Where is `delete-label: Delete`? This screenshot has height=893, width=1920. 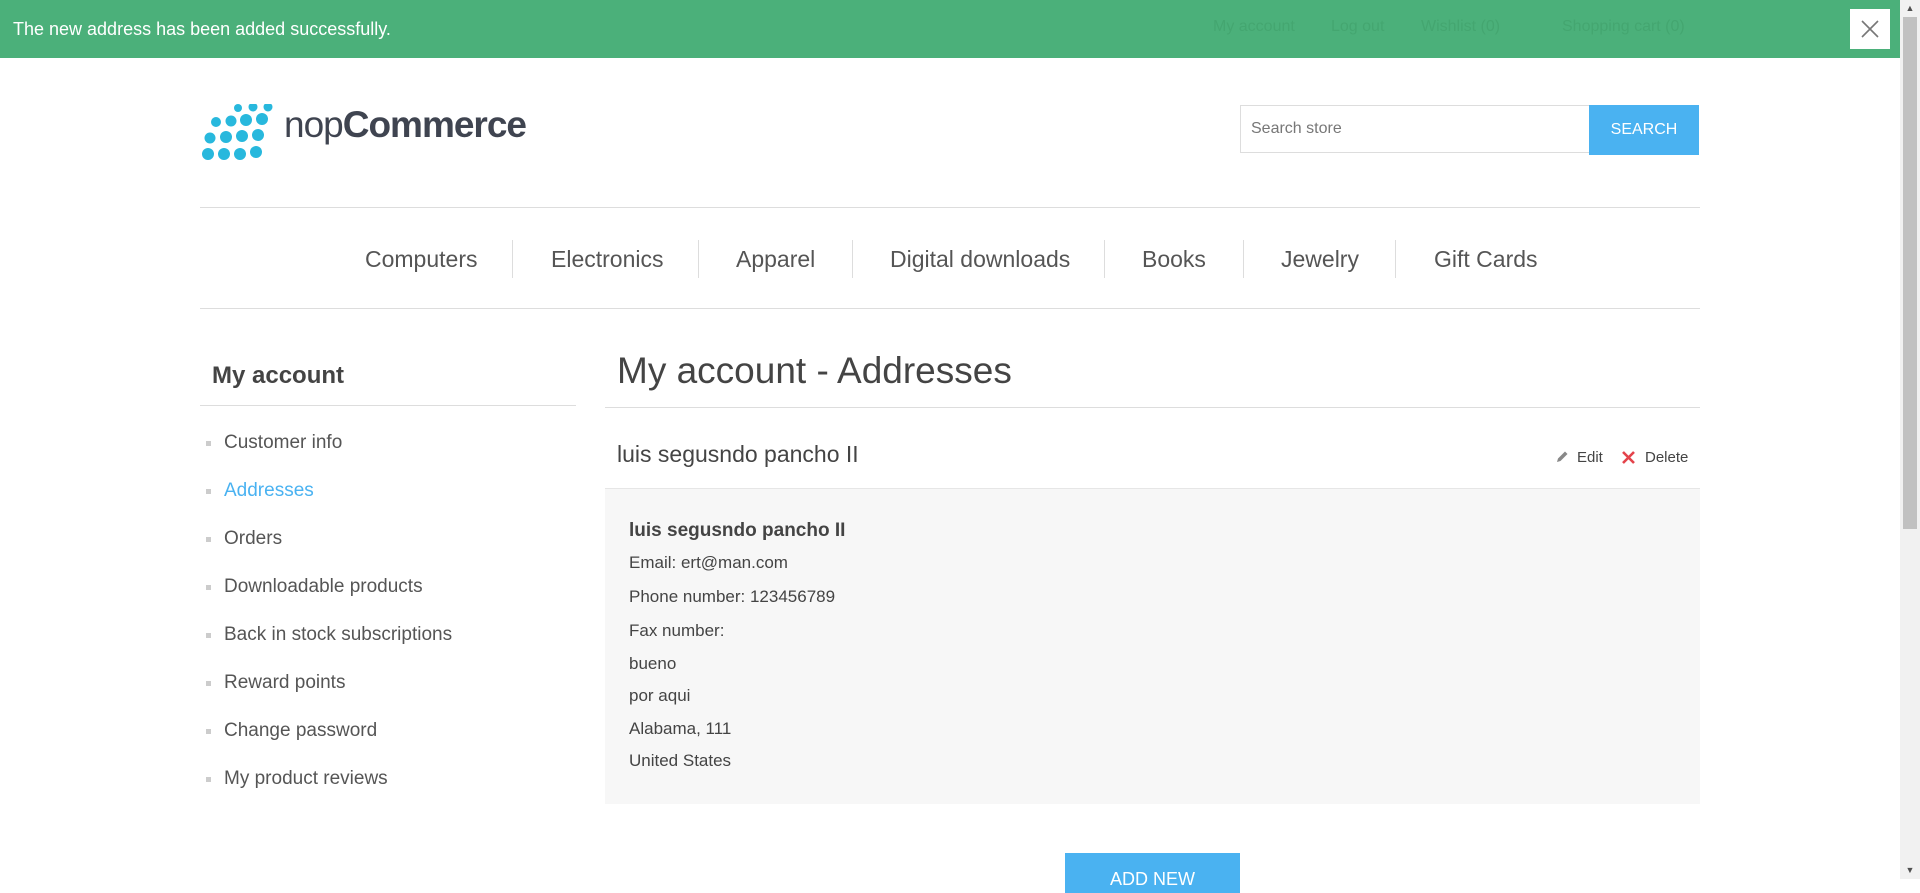
delete-label: Delete is located at coordinates (1667, 457).